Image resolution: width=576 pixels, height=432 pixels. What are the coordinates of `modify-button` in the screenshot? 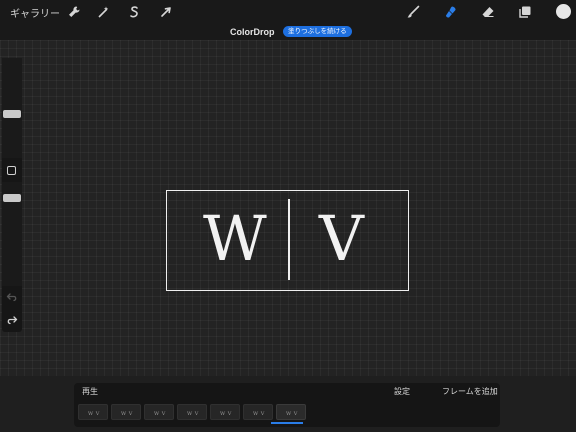 It's located at (11, 170).